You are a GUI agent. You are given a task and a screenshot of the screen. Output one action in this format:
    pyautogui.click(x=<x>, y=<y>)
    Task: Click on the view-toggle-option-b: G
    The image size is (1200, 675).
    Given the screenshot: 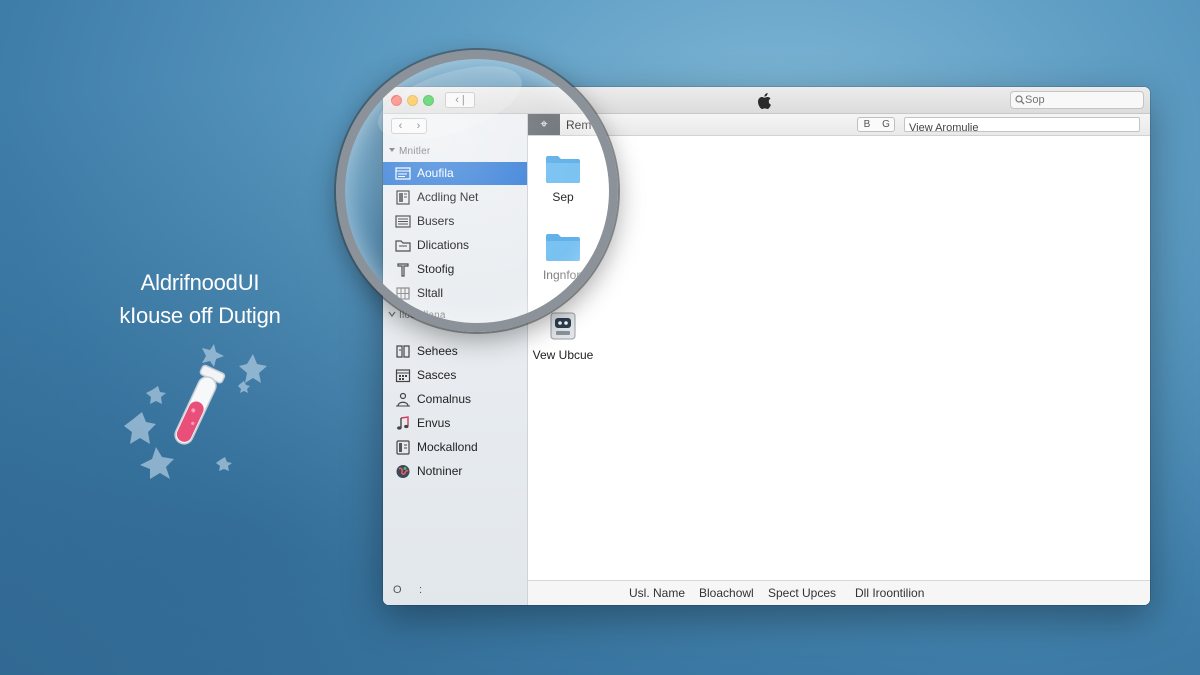 What is the action you would take?
    pyautogui.click(x=886, y=124)
    